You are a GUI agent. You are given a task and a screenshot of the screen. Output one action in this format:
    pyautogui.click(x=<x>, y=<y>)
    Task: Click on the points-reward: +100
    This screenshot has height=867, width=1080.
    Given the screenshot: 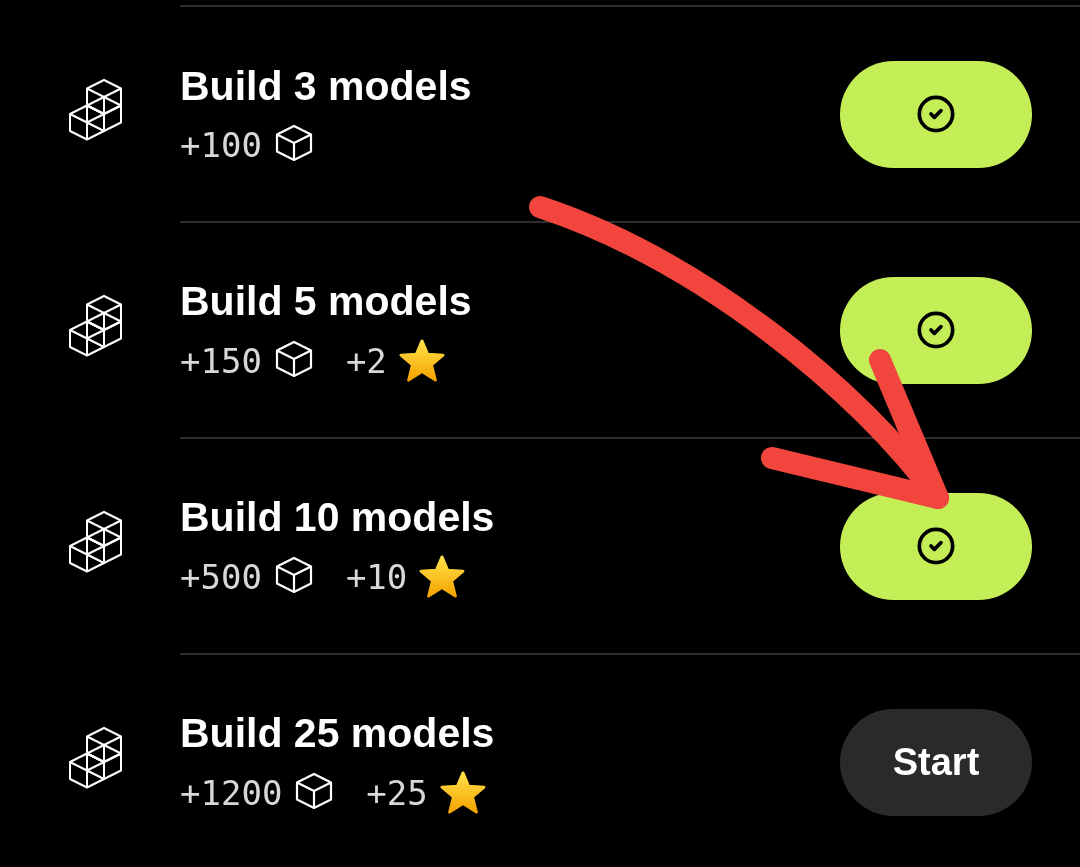 What is the action you would take?
    pyautogui.click(x=221, y=145)
    